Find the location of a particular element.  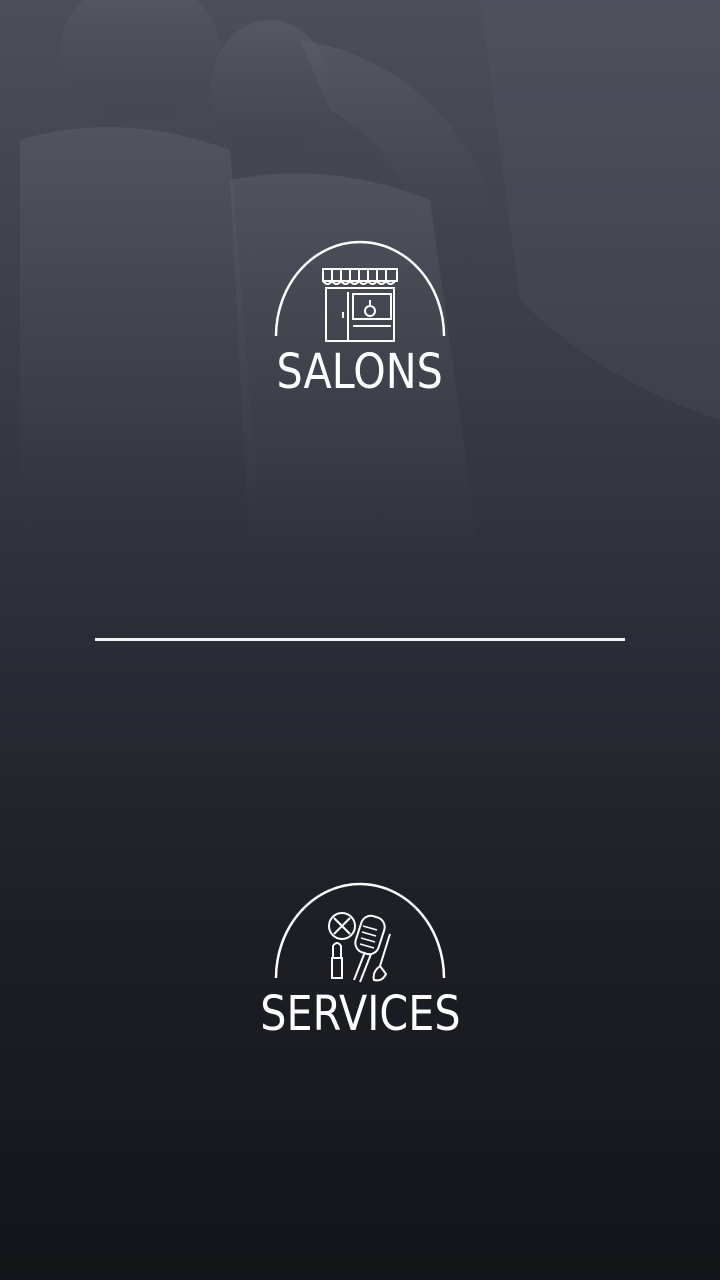

beauty-tools-icon is located at coordinates (359, 947).